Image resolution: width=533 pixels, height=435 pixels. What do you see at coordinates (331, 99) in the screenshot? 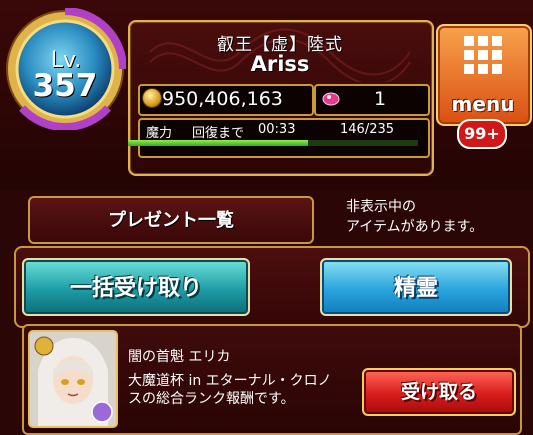
I see `gem-icon` at bounding box center [331, 99].